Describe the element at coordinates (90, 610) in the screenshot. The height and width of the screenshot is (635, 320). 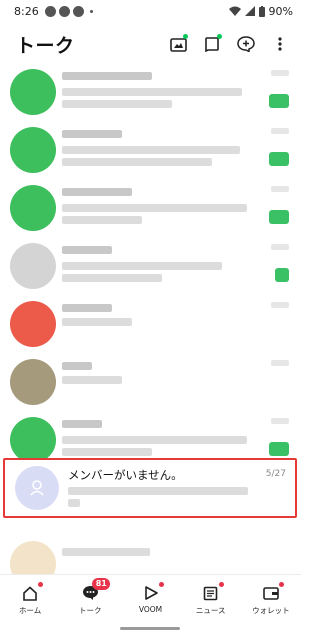
I see `nav-talk-label: トーク` at that location.